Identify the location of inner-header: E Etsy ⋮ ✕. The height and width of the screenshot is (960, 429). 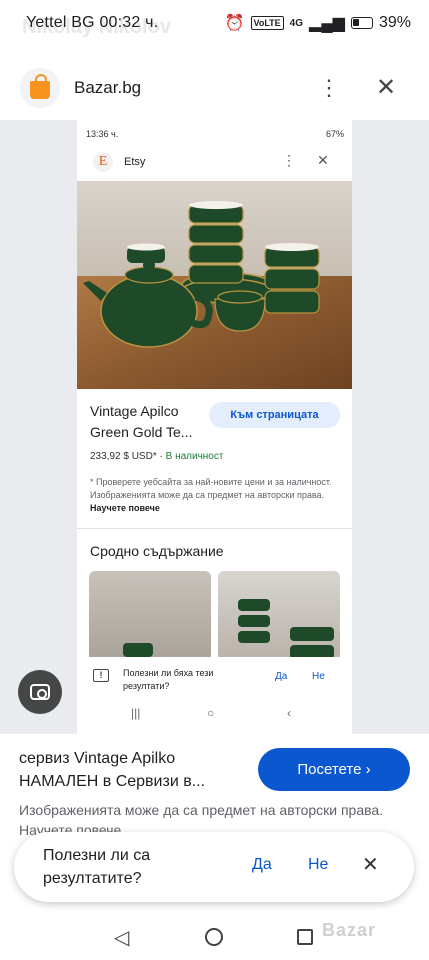
(214, 163).